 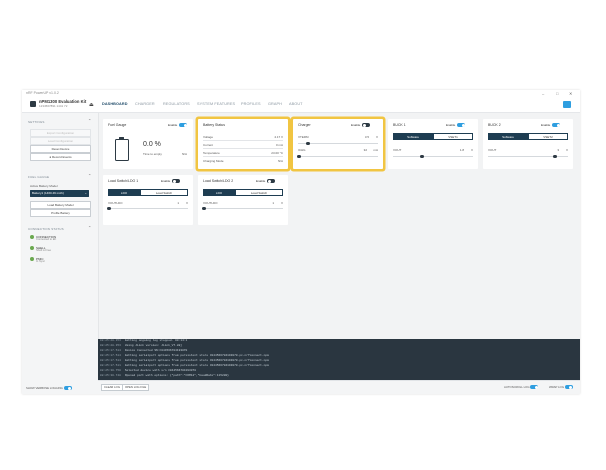 What do you see at coordinates (279, 145) in the screenshot?
I see `current-value: 0 mA` at bounding box center [279, 145].